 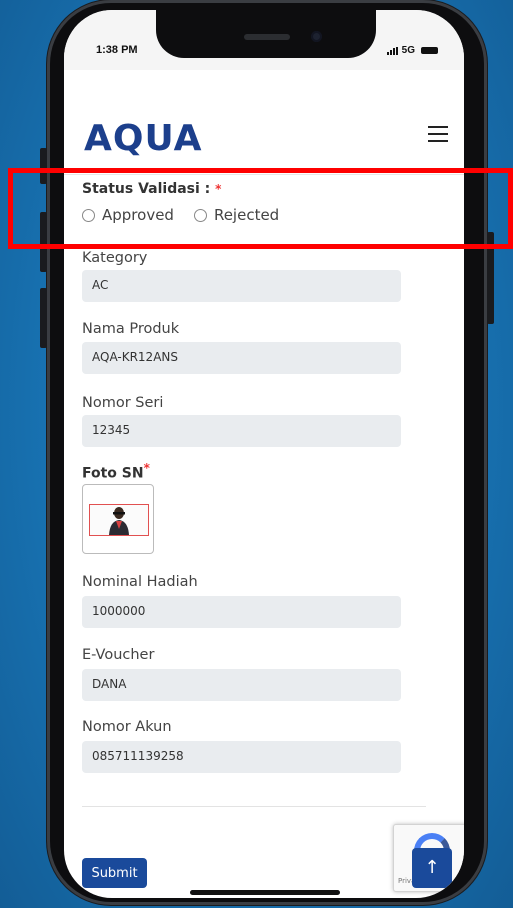 I want to click on form-divider, so click(x=254, y=806).